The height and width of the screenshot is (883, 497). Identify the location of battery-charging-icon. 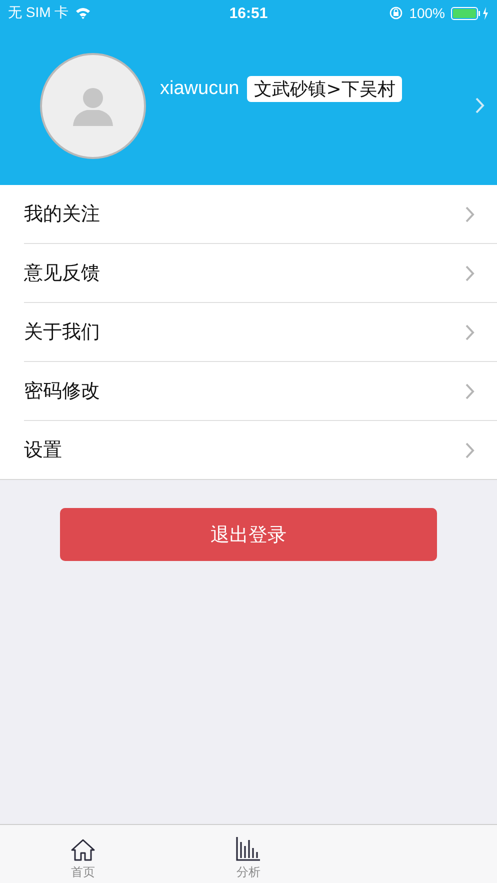
(470, 13).